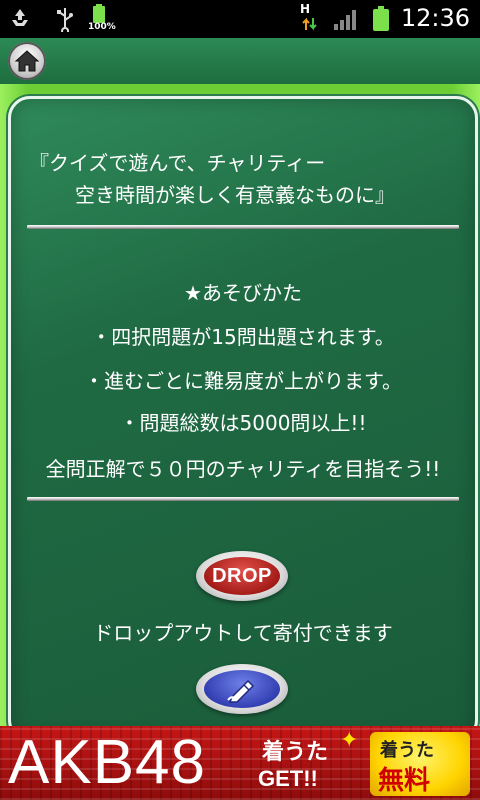 This screenshot has height=800, width=480. I want to click on divider-bottom, so click(243, 499).